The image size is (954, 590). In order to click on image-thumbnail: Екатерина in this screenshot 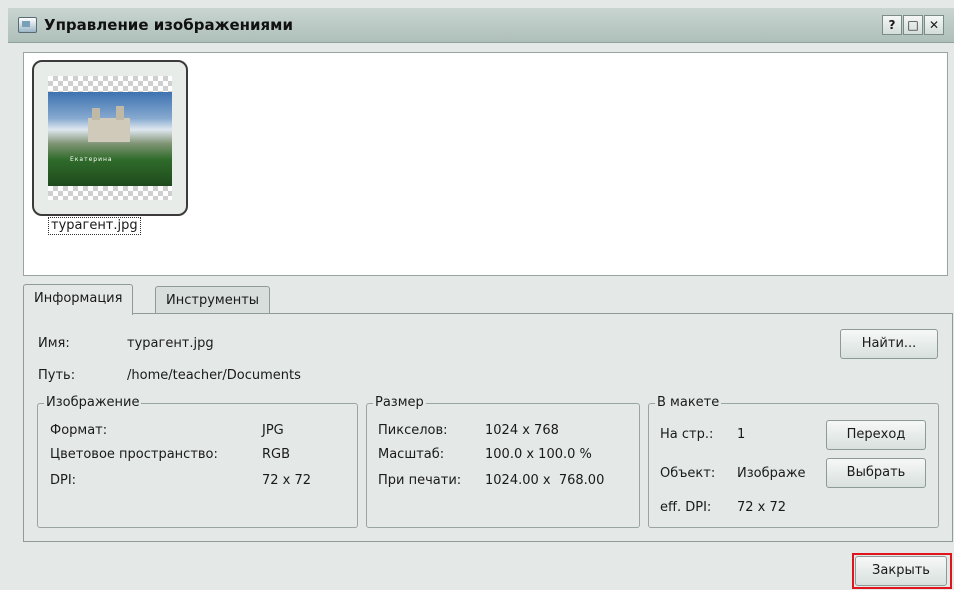, I will do `click(110, 138)`.